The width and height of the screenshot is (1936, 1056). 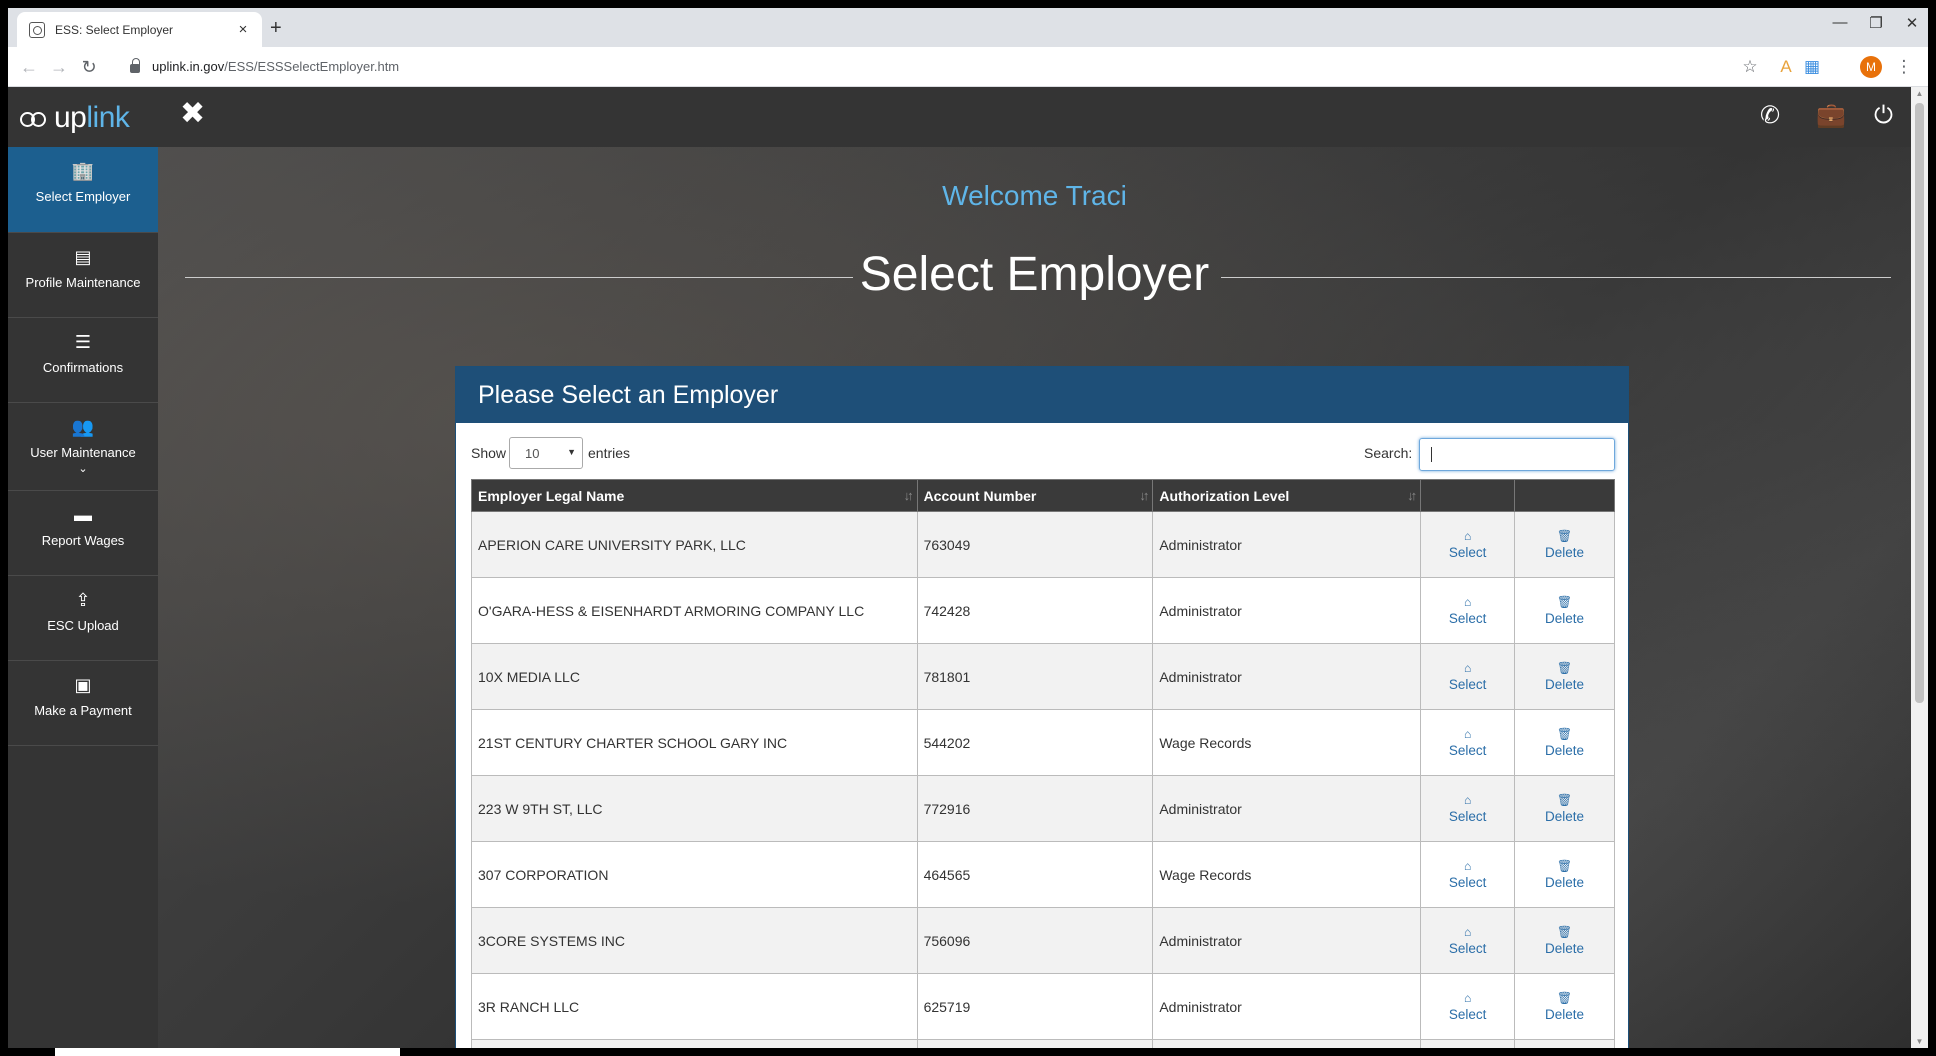 I want to click on column-header-authorization-level: Authorization Level ↓↑, so click(x=1287, y=495).